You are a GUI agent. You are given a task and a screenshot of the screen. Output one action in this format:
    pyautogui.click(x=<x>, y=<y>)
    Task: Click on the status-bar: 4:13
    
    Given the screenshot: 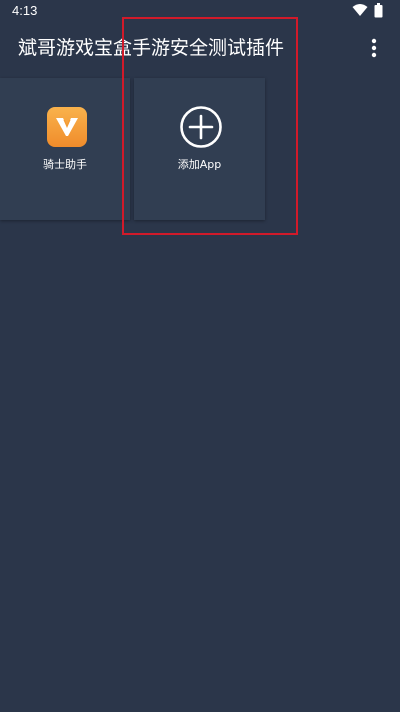 What is the action you would take?
    pyautogui.click(x=200, y=12)
    